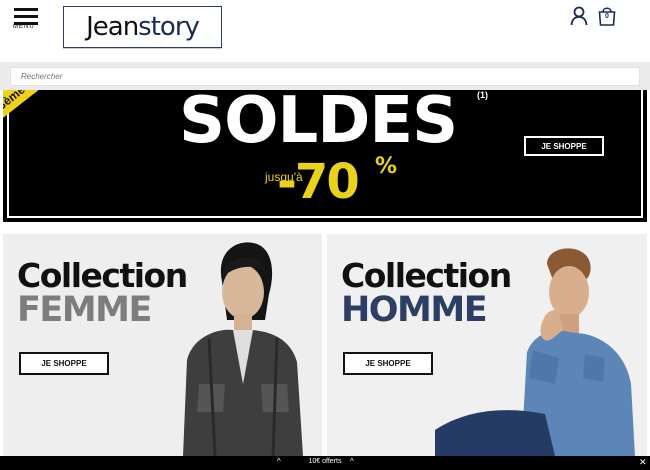 This screenshot has width=650, height=470. What do you see at coordinates (27, 20) in the screenshot?
I see `menu-button: MENU` at bounding box center [27, 20].